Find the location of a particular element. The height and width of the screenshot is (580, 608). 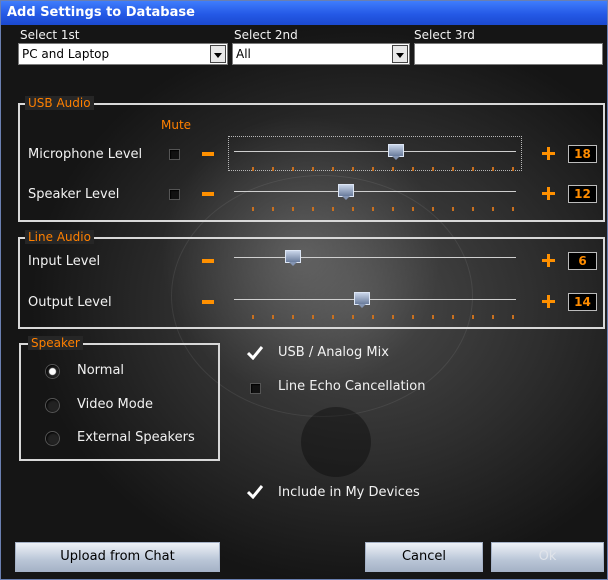

speaker-level-label: Speaker Level is located at coordinates (74, 194).